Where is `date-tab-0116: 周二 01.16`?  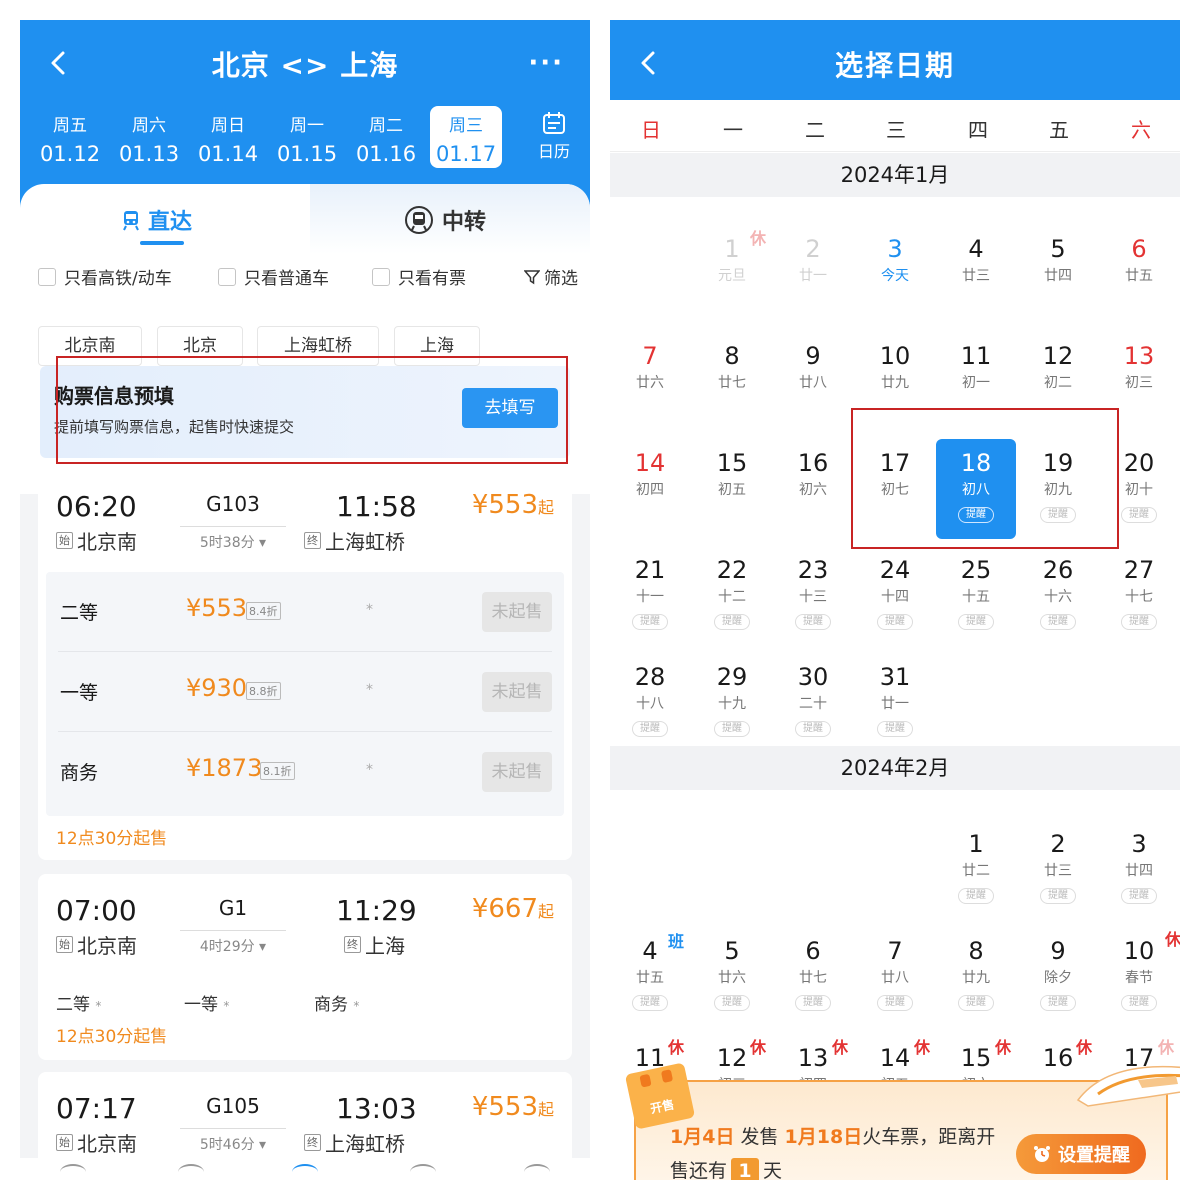 date-tab-0116: 周二 01.16 is located at coordinates (386, 137).